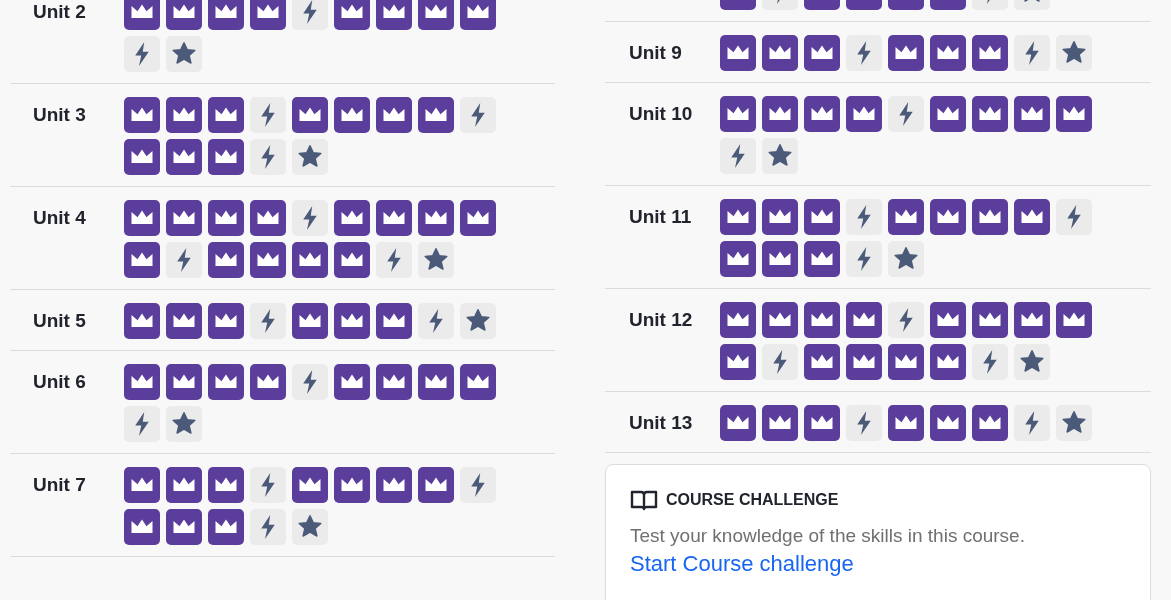 The image size is (1171, 600). Describe the element at coordinates (60, 12) in the screenshot. I see `unit-label: Unit 2` at that location.